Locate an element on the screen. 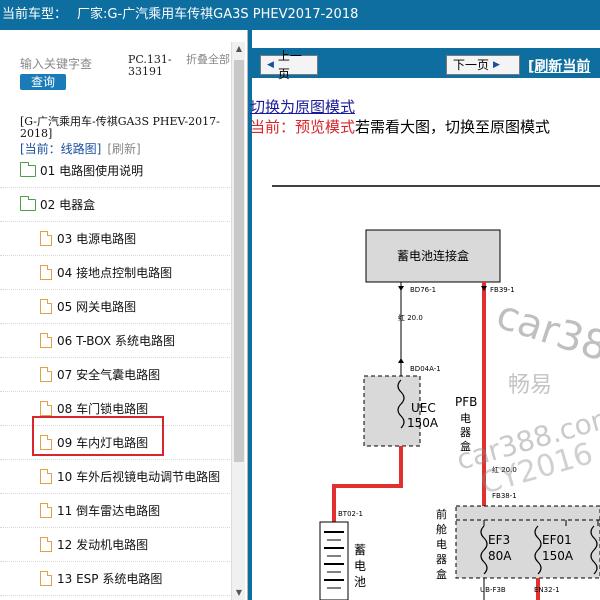  pfb-label: PFB is located at coordinates (466, 402).